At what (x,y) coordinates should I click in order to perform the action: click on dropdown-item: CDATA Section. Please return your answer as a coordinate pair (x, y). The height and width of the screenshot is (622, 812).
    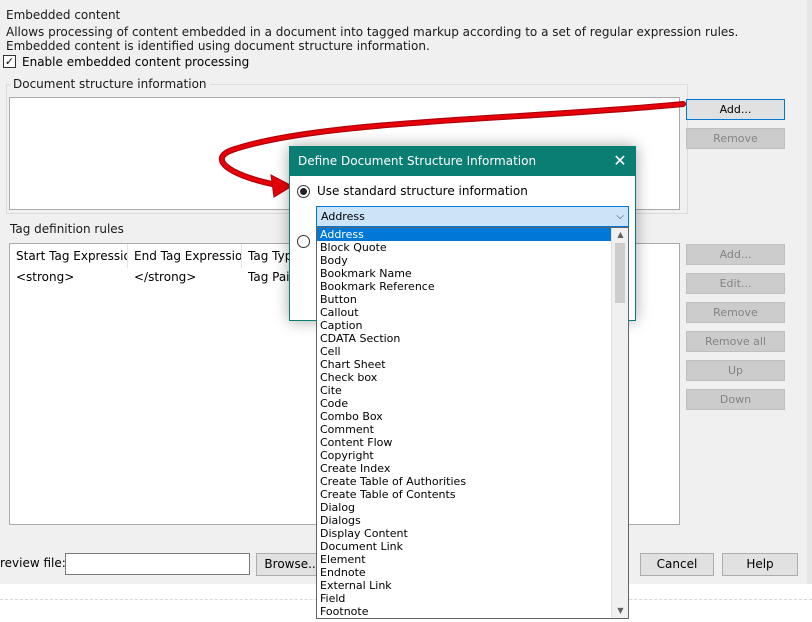
    Looking at the image, I should click on (464, 338).